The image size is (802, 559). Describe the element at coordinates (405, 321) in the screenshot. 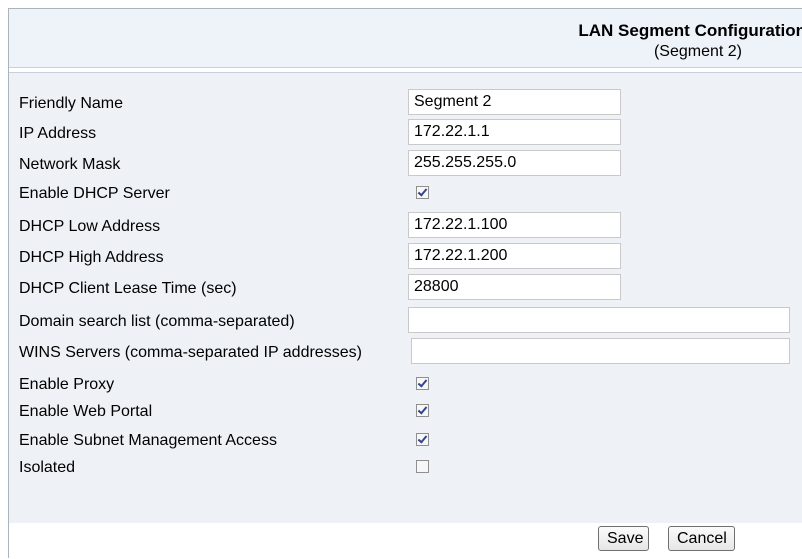

I see `domain-search-row: Domain search list (comma-separated)` at that location.